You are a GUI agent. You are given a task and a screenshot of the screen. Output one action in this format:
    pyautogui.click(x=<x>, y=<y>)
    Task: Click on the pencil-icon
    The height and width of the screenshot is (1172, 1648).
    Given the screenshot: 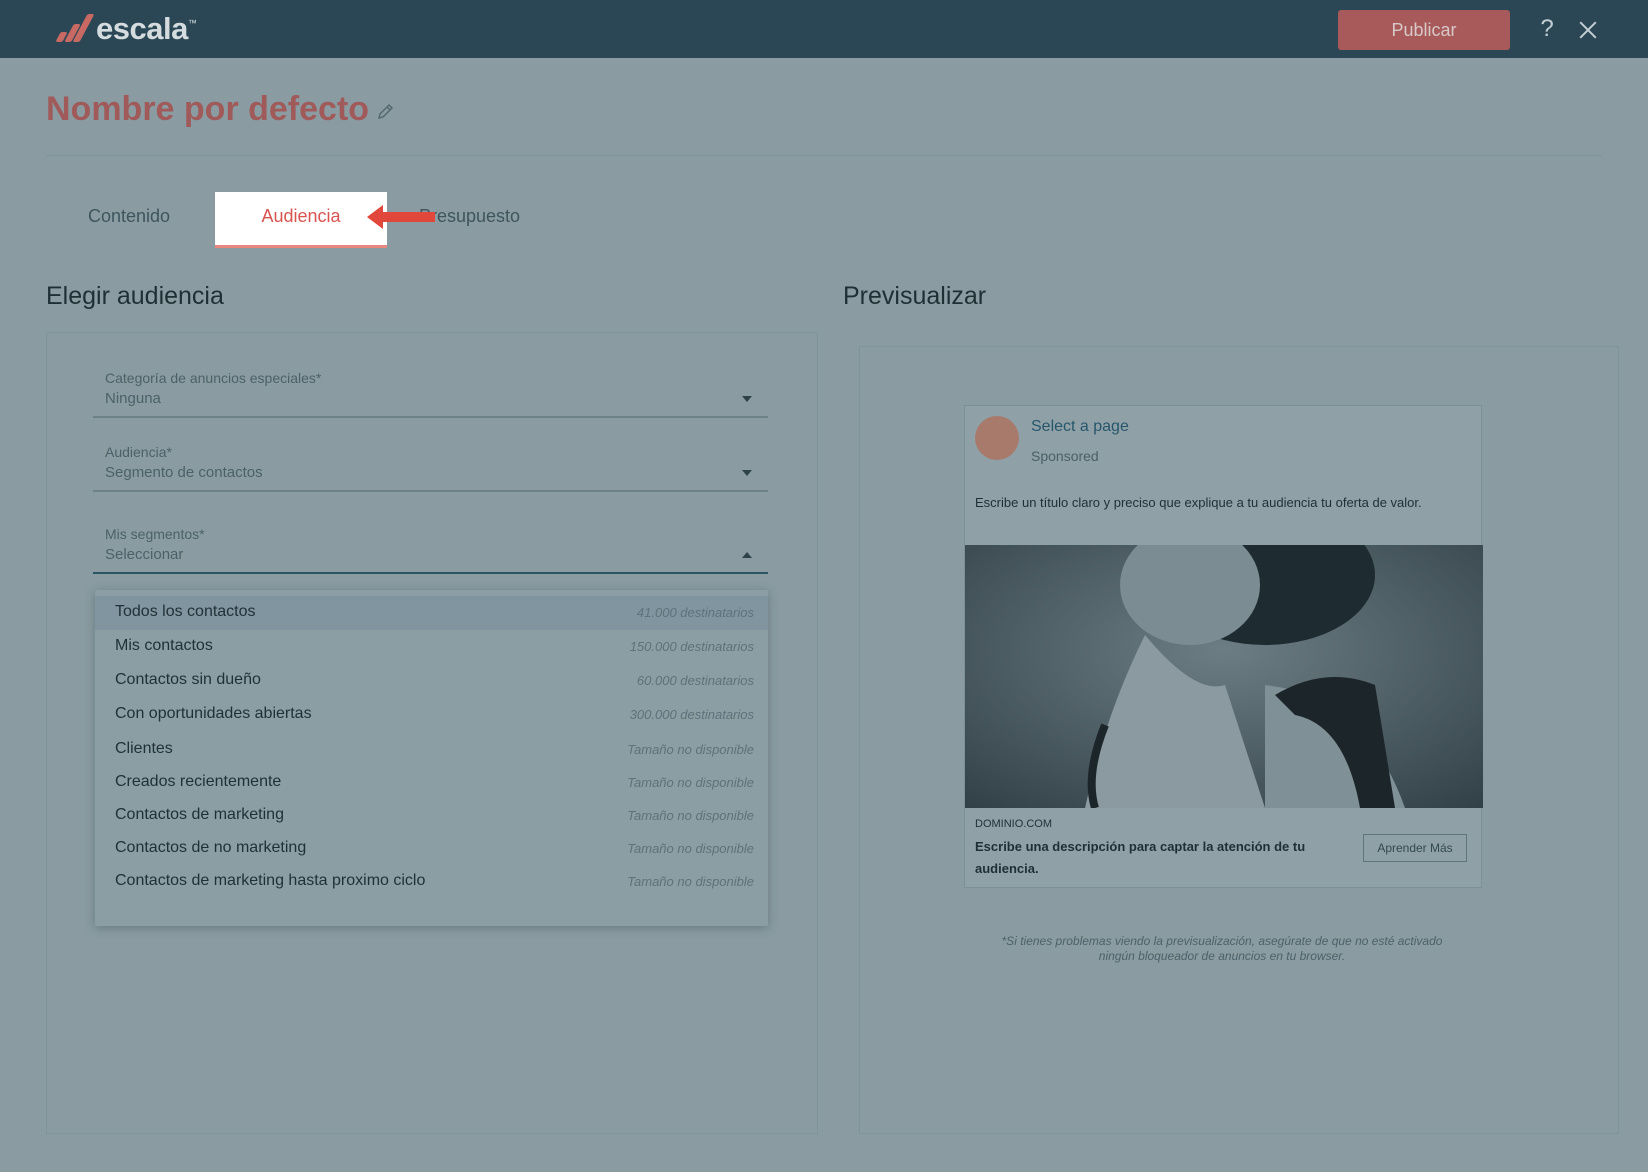 What is the action you would take?
    pyautogui.click(x=385, y=112)
    